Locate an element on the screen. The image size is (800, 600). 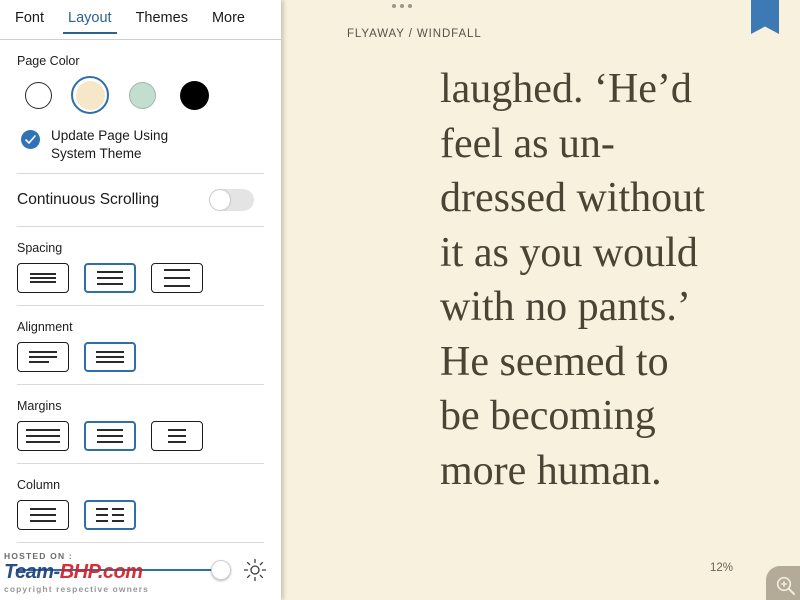
margins-option-medium is located at coordinates (110, 436).